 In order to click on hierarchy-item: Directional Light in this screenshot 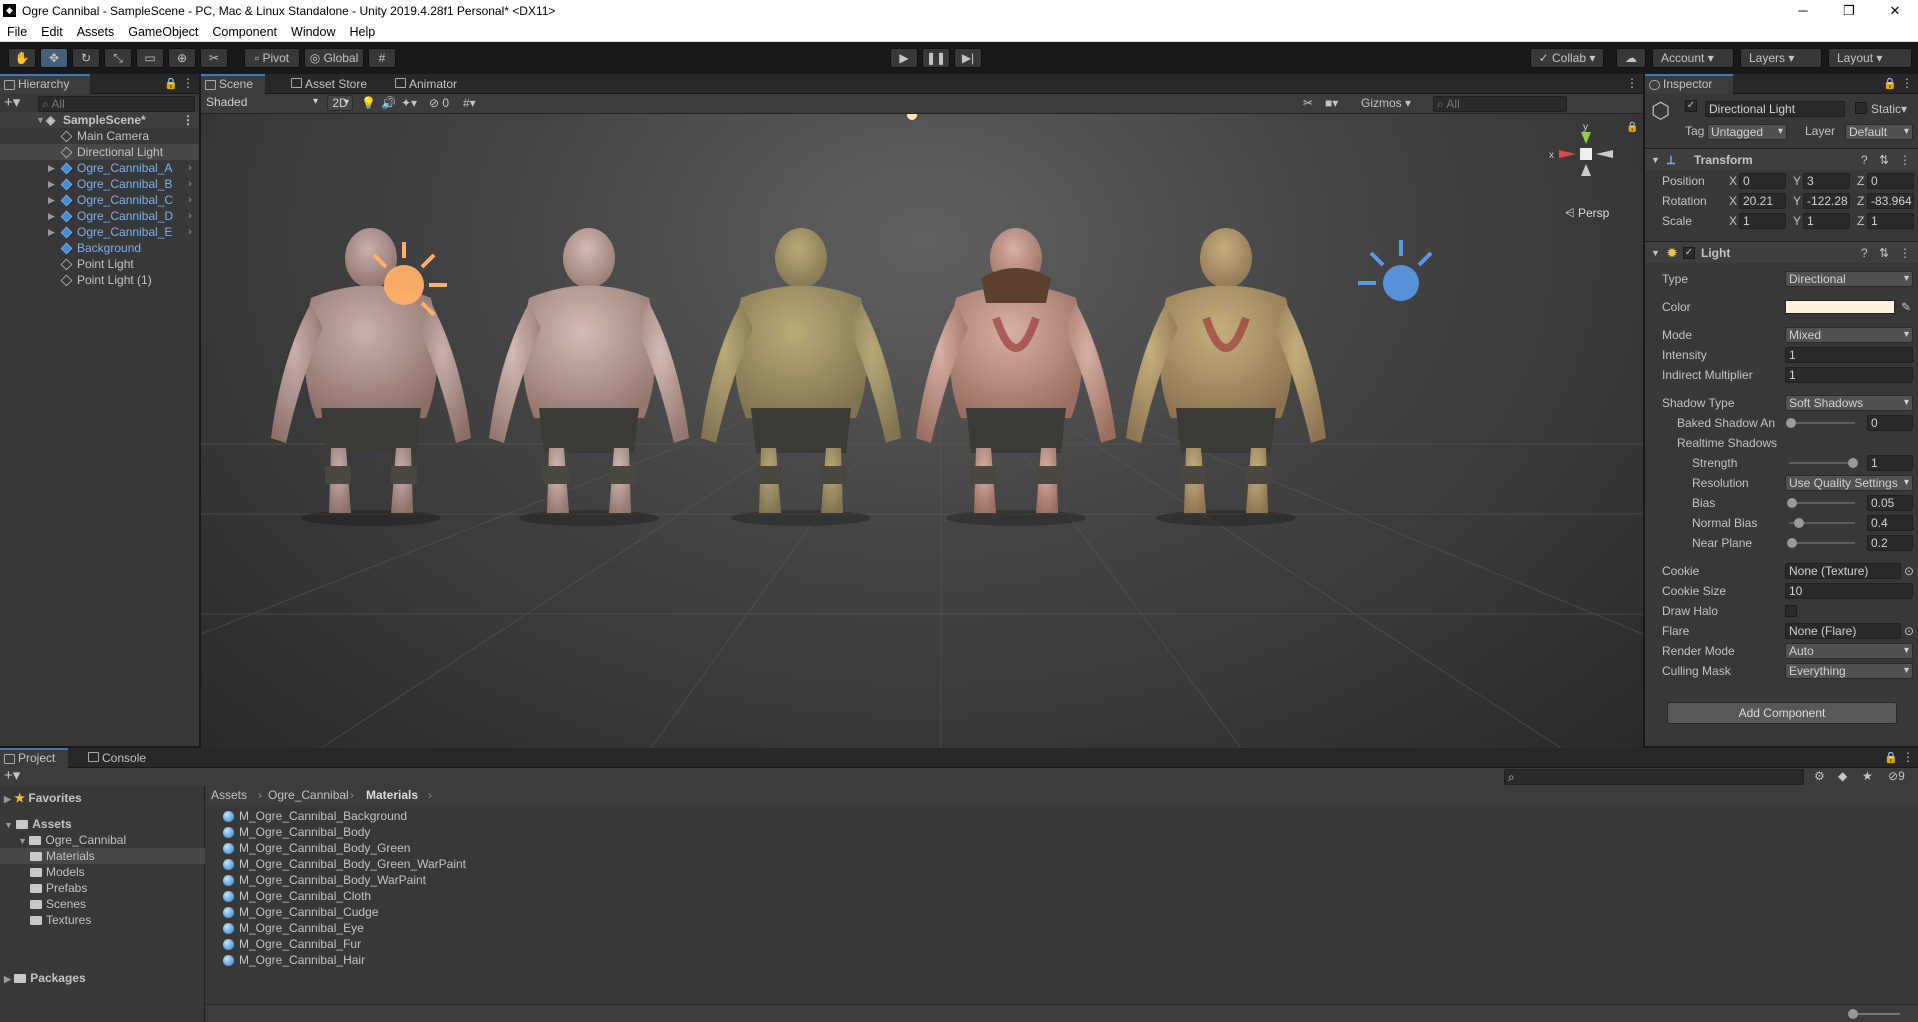, I will do `click(99, 152)`.